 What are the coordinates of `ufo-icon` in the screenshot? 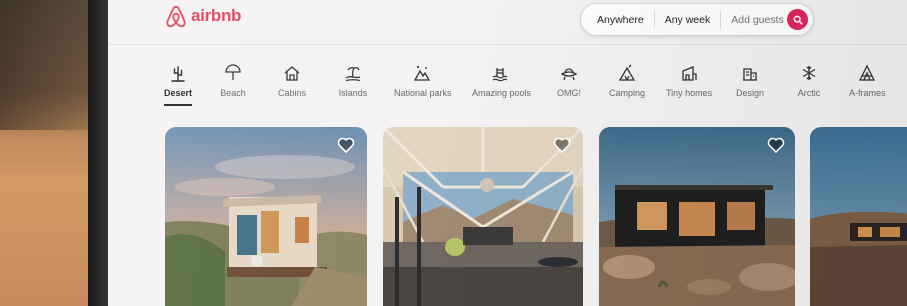 It's located at (569, 74).